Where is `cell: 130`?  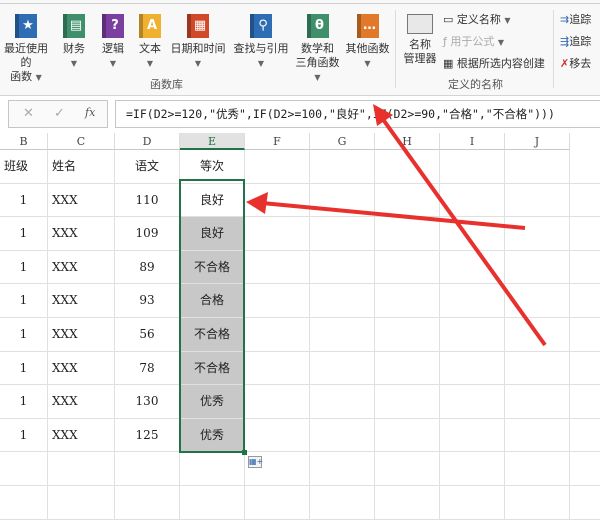 cell: 130 is located at coordinates (147, 402).